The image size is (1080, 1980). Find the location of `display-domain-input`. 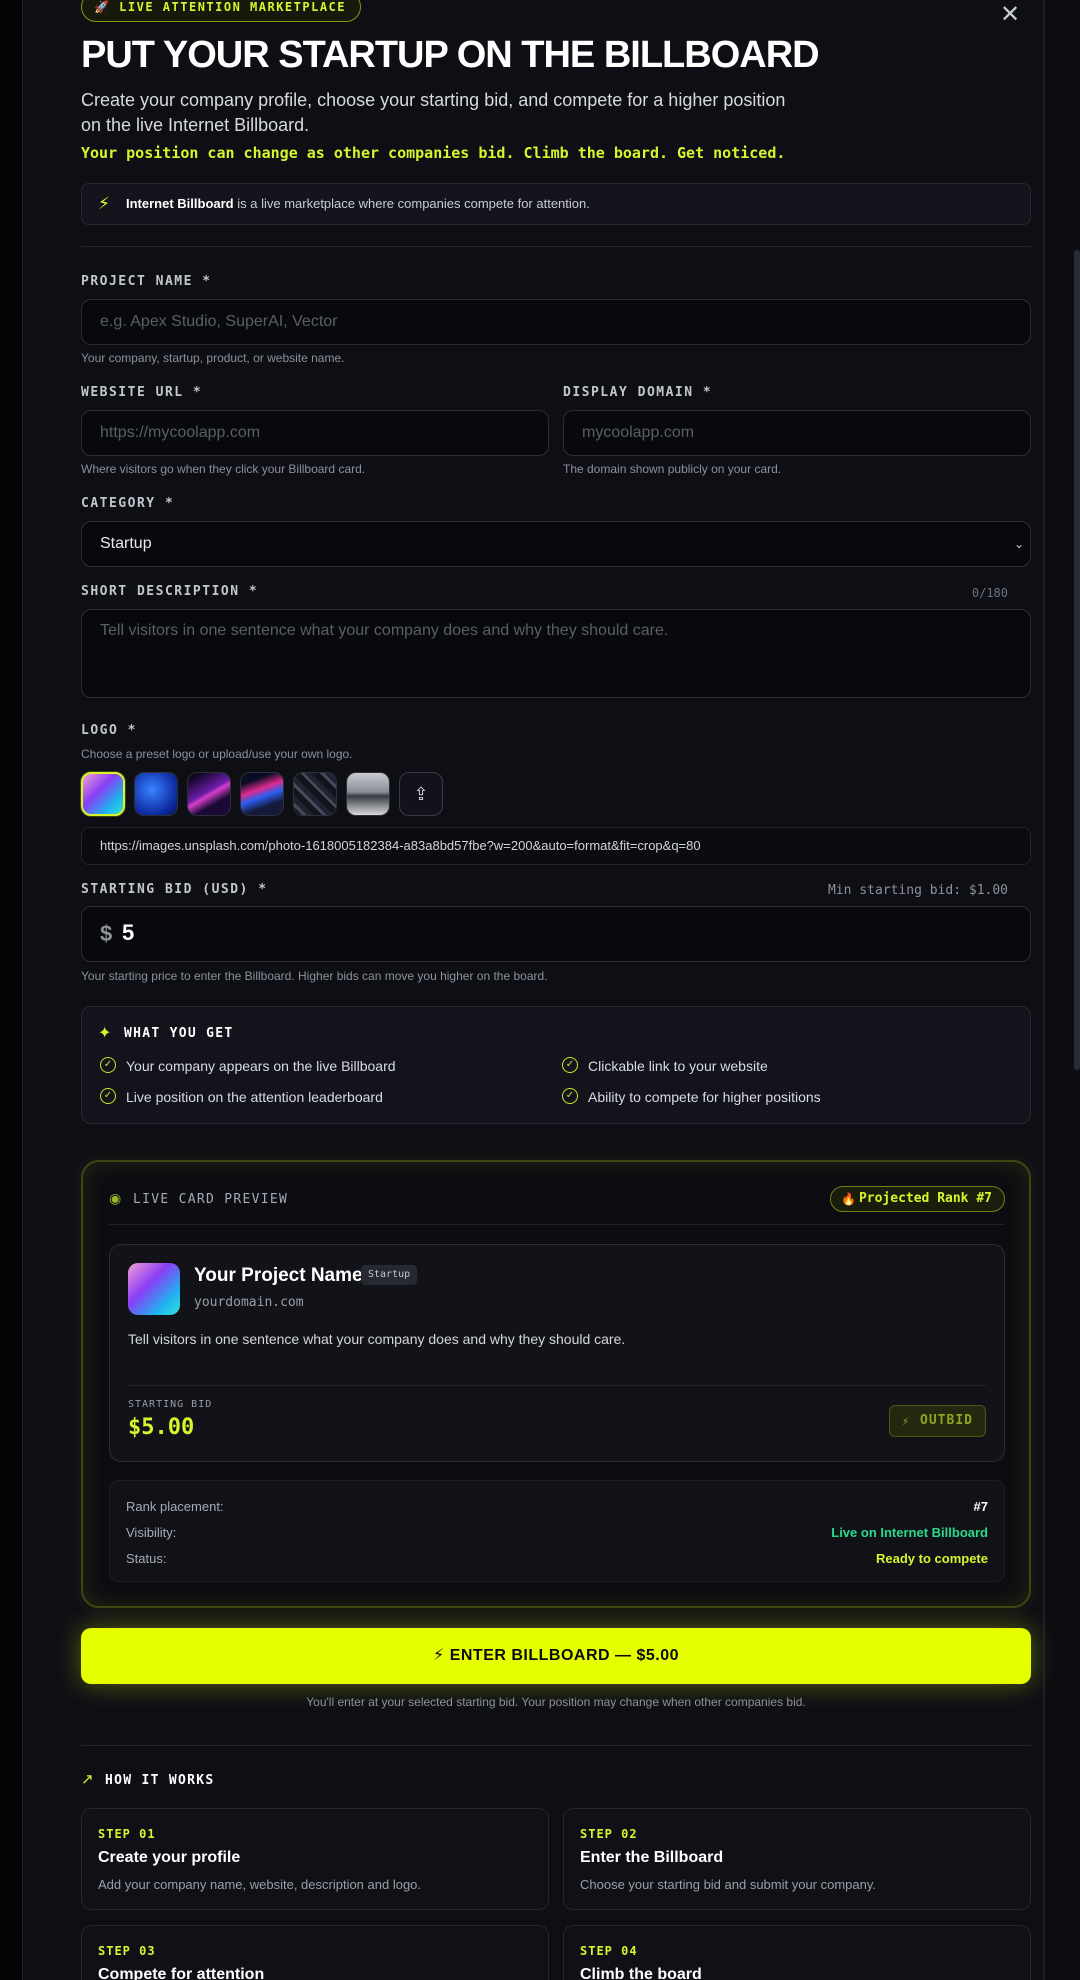

display-domain-input is located at coordinates (797, 433).